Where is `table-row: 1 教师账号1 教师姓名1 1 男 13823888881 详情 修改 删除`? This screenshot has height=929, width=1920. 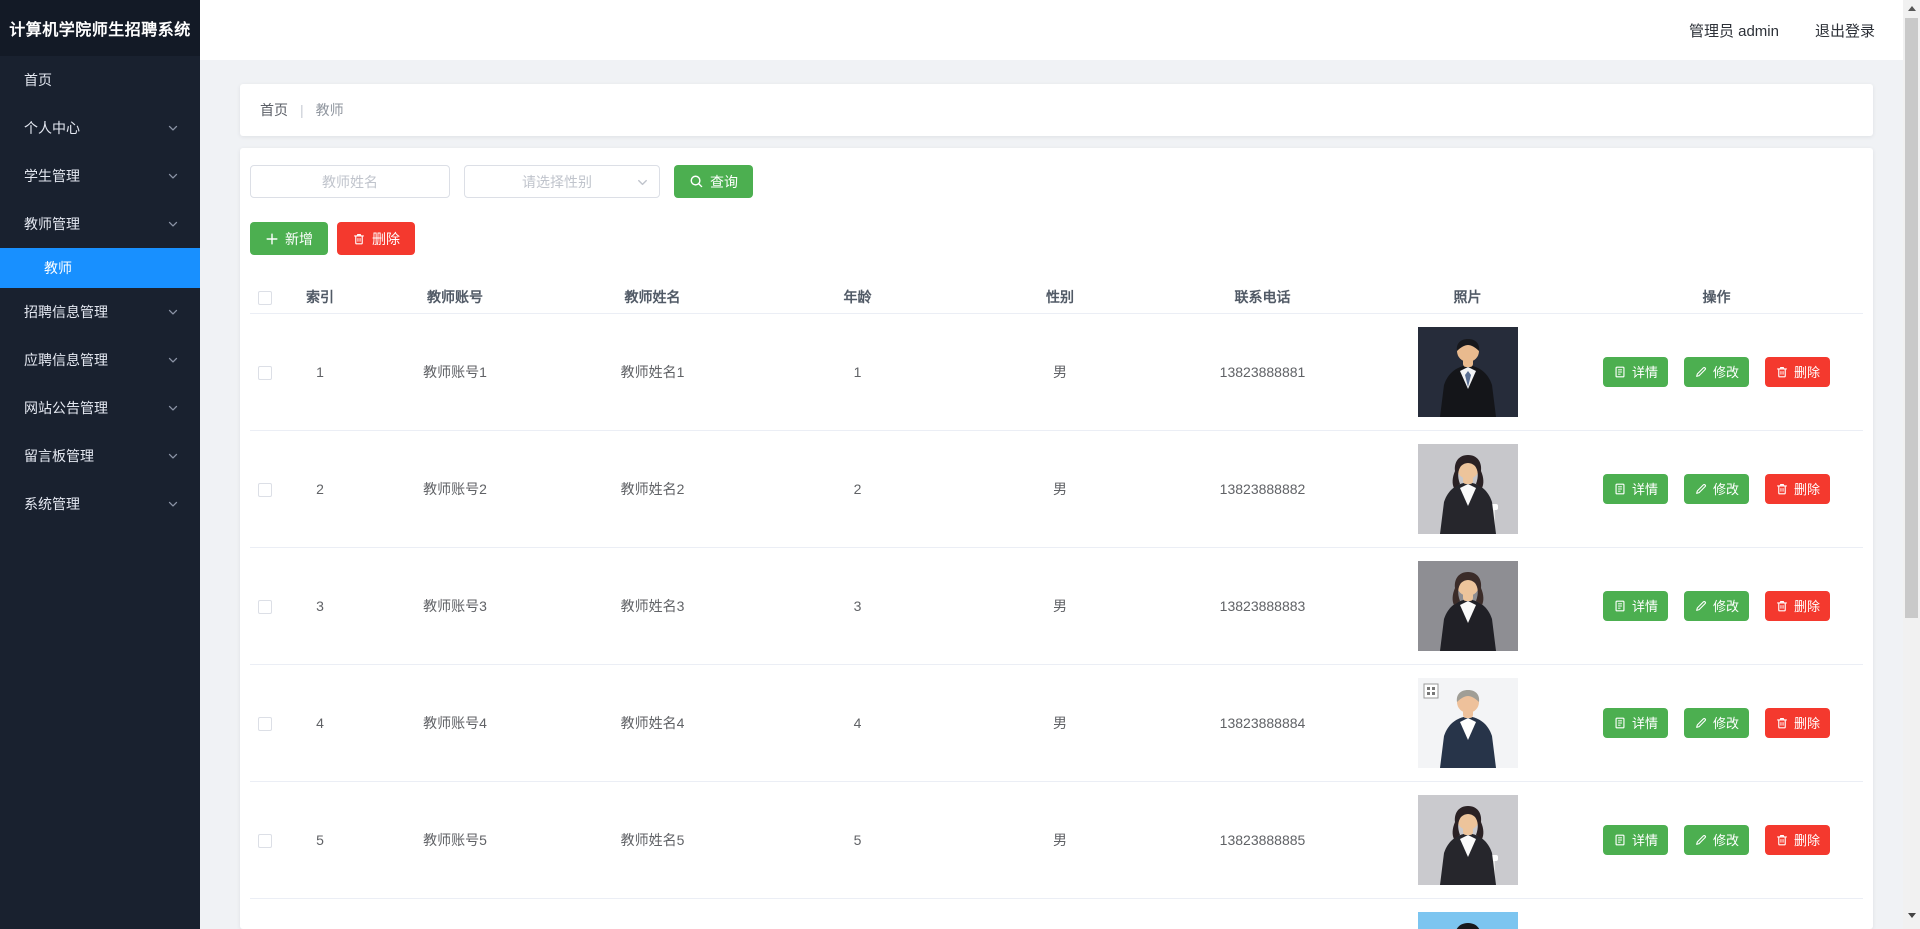 table-row: 1 教师账号1 教师姓名1 1 男 13823888881 详情 修改 删除 is located at coordinates (1056, 372).